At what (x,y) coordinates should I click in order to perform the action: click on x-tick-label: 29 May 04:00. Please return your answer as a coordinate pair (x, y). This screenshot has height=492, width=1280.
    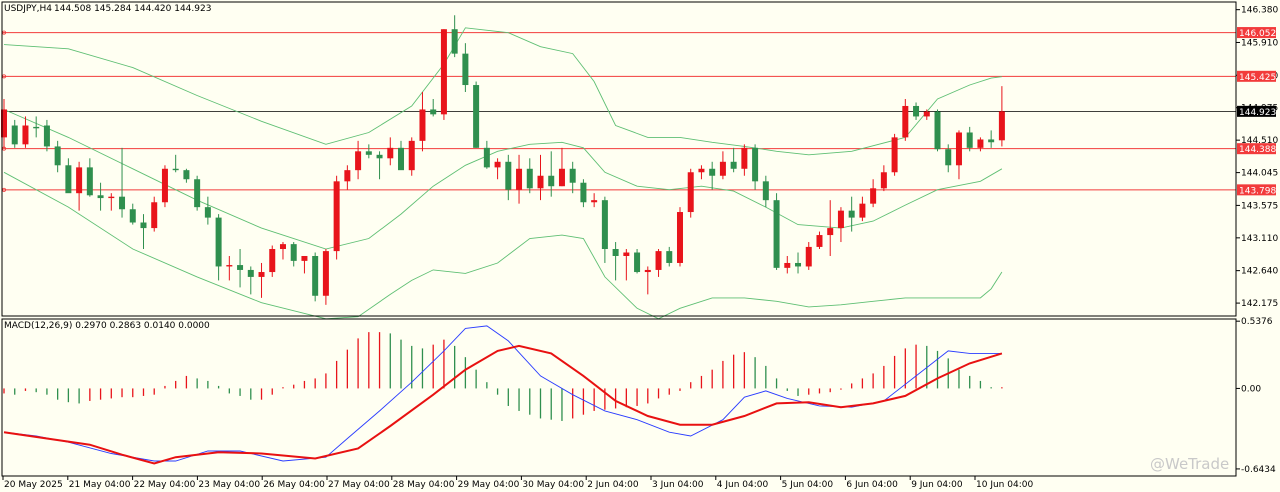
    Looking at the image, I should click on (489, 485).